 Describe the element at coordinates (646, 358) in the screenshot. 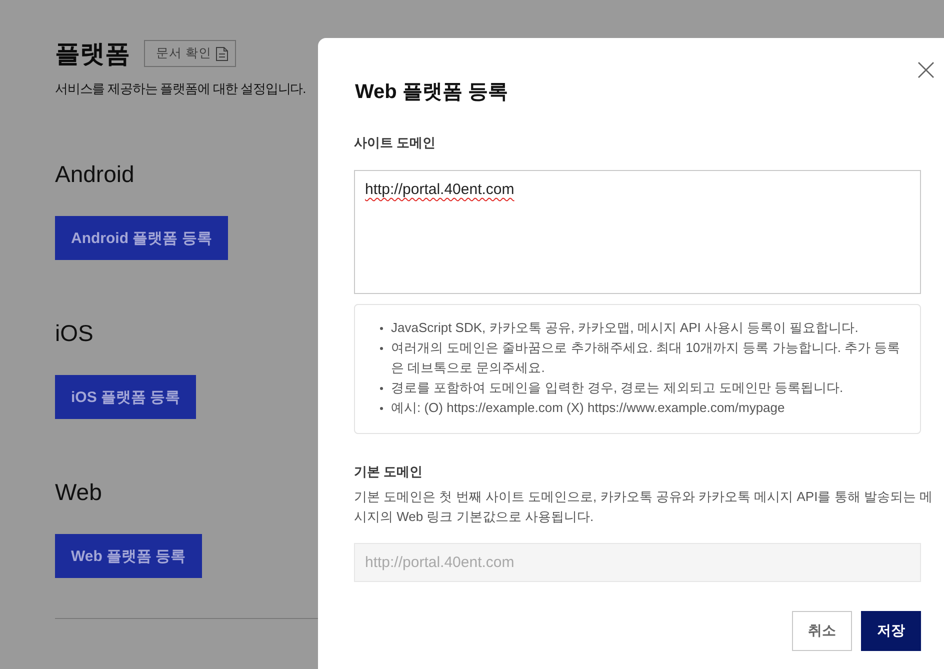

I see `note-text: 여러개의 도메인은 줄바꿈으로 추가해주세요. 최대 10개까지 등록 가능합니다. 추가 등록은 데브톡으로 문의주세요.` at that location.